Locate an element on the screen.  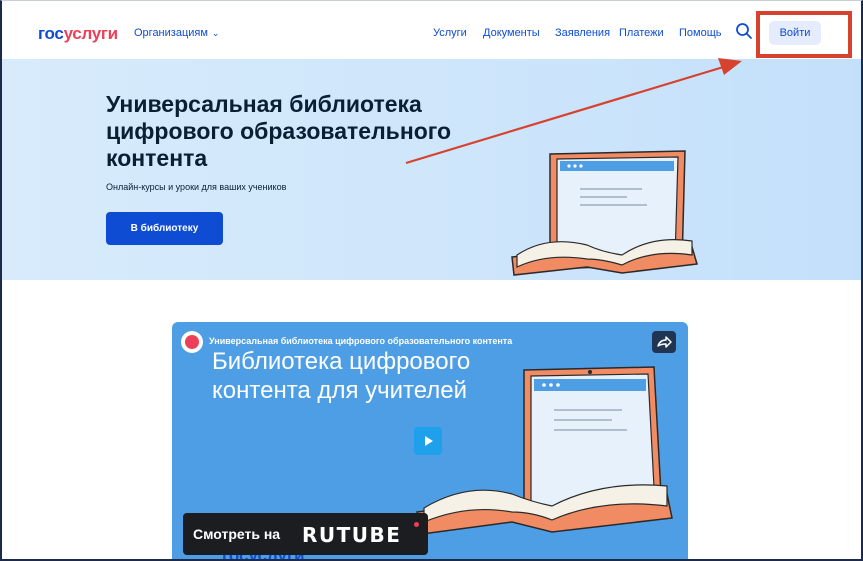
logo-part-gos: гос is located at coordinates (51, 33).